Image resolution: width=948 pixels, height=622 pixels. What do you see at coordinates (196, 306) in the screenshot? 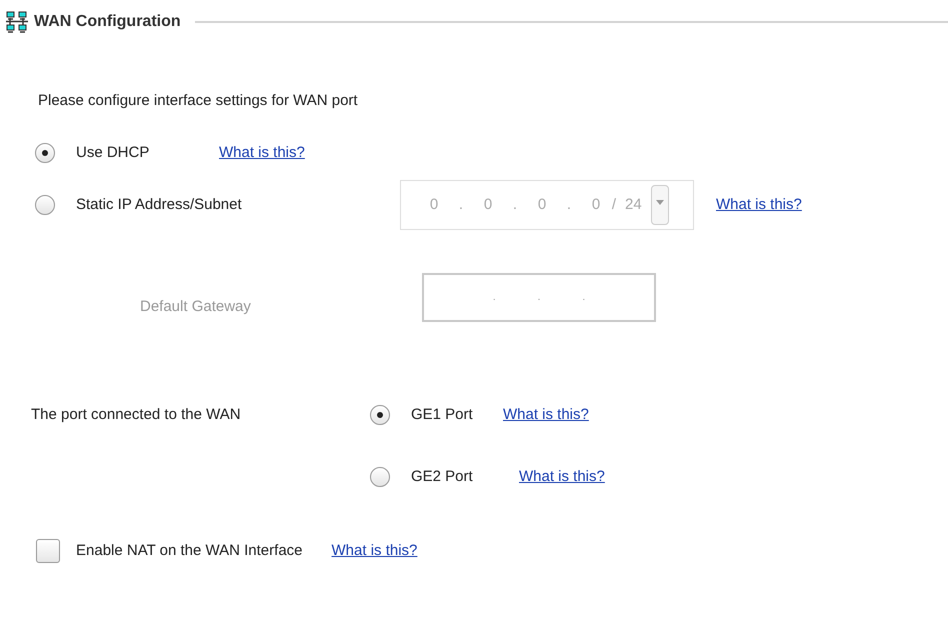
I see `field-label: Default Gateway` at bounding box center [196, 306].